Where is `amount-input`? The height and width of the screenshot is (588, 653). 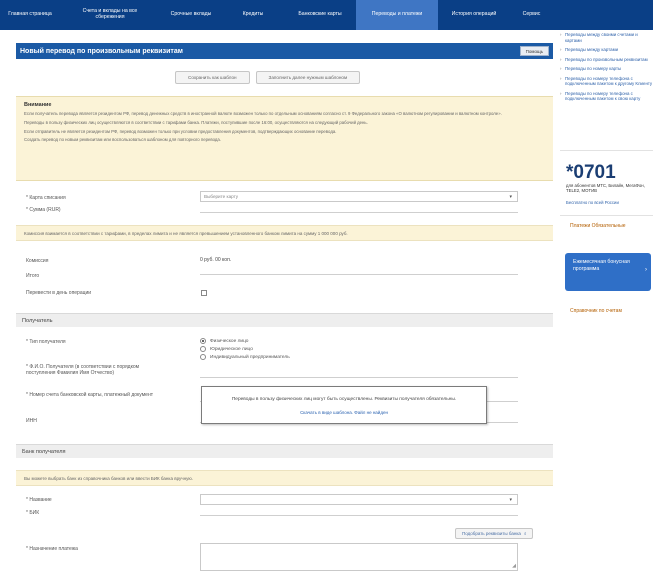 amount-input is located at coordinates (359, 208).